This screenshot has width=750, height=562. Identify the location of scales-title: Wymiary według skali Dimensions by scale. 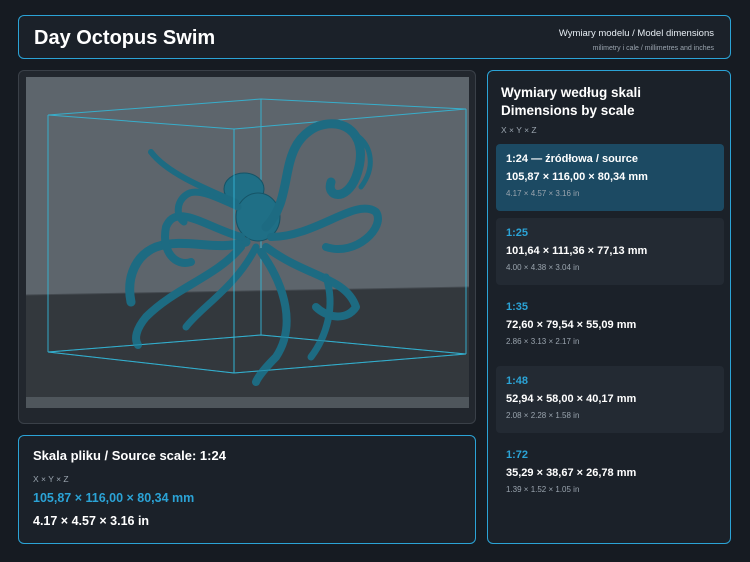
(571, 102).